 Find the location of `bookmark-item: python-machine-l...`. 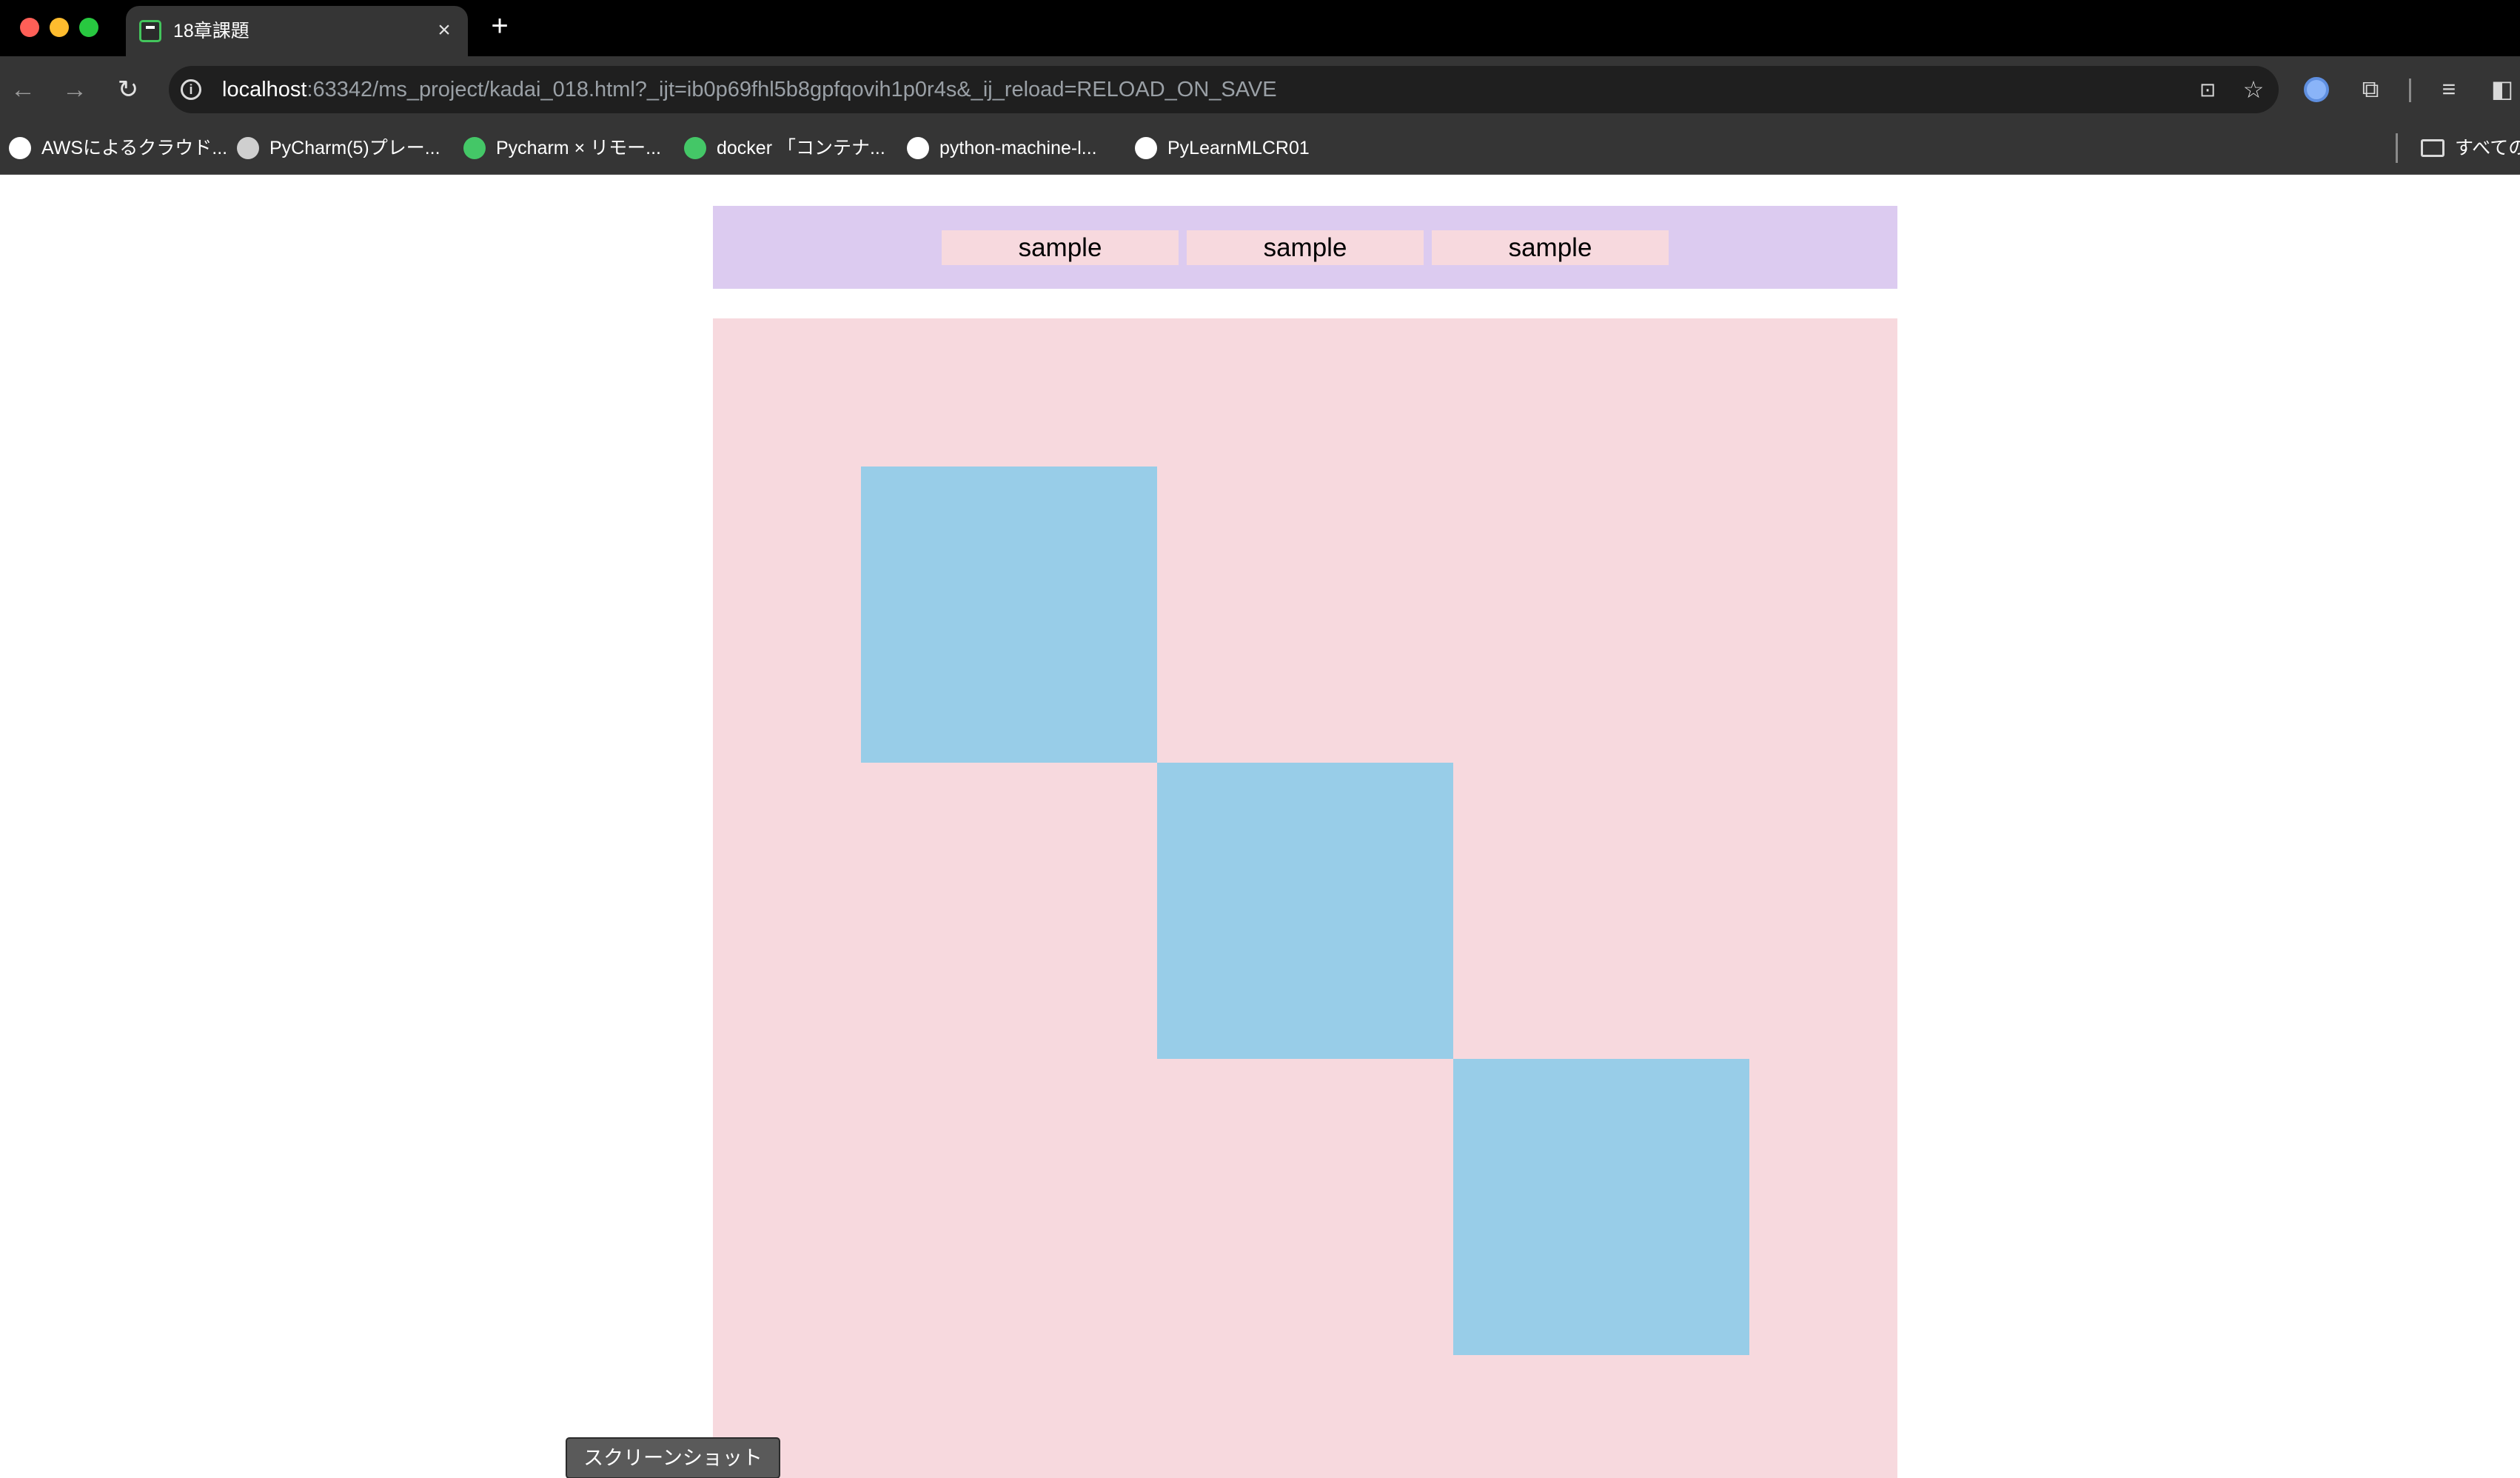

bookmark-item: python-machine-l... is located at coordinates (1002, 148).